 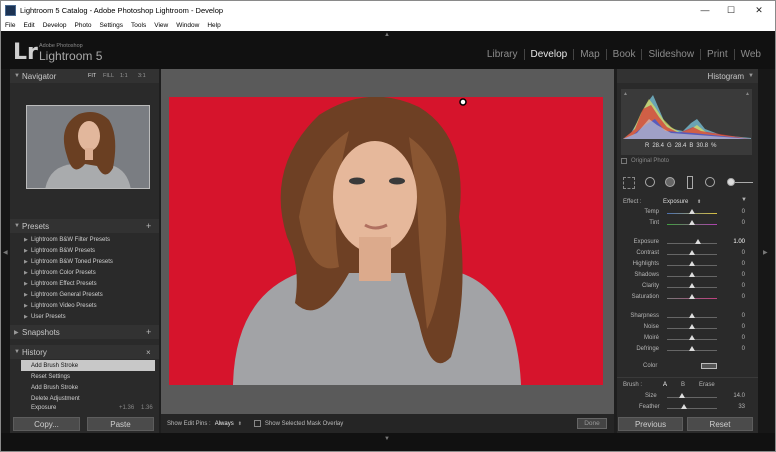 What do you see at coordinates (665, 385) in the screenshot?
I see `brush-a-button: A` at bounding box center [665, 385].